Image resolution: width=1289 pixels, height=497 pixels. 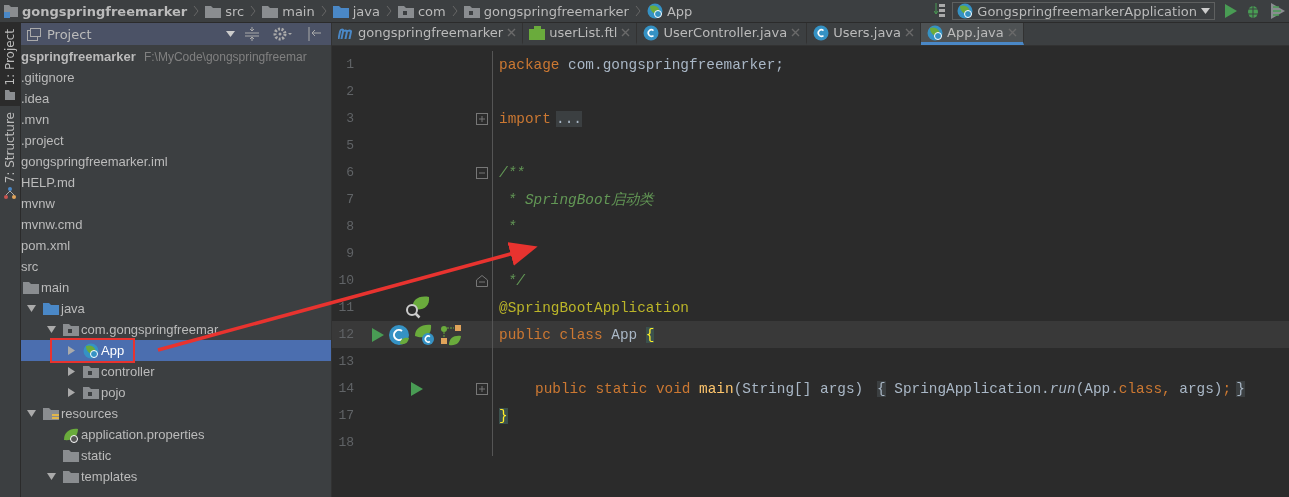 I want to click on template-file-icon, so click(x=537, y=32).